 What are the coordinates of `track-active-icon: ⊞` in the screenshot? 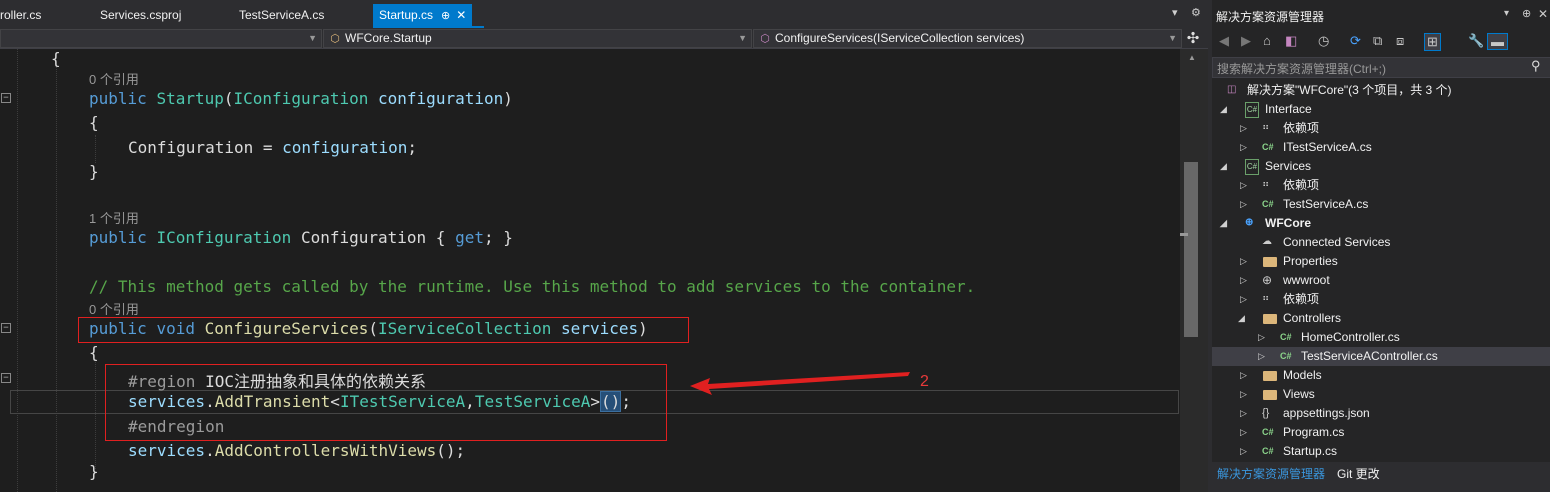 It's located at (1432, 42).